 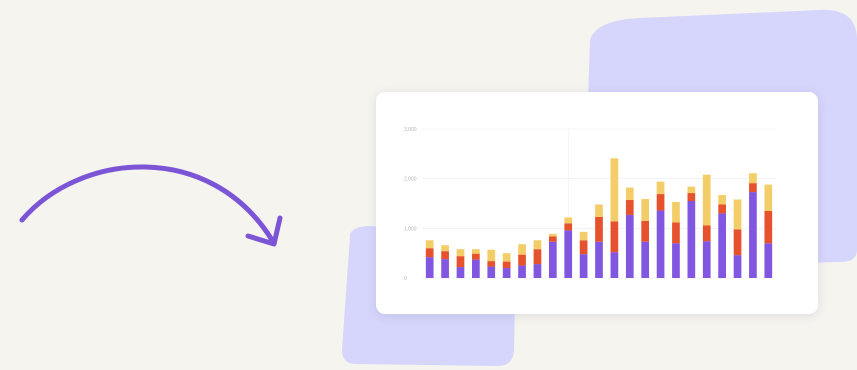 What do you see at coordinates (537, 271) in the screenshot?
I see `bar-8-purple` at bounding box center [537, 271].